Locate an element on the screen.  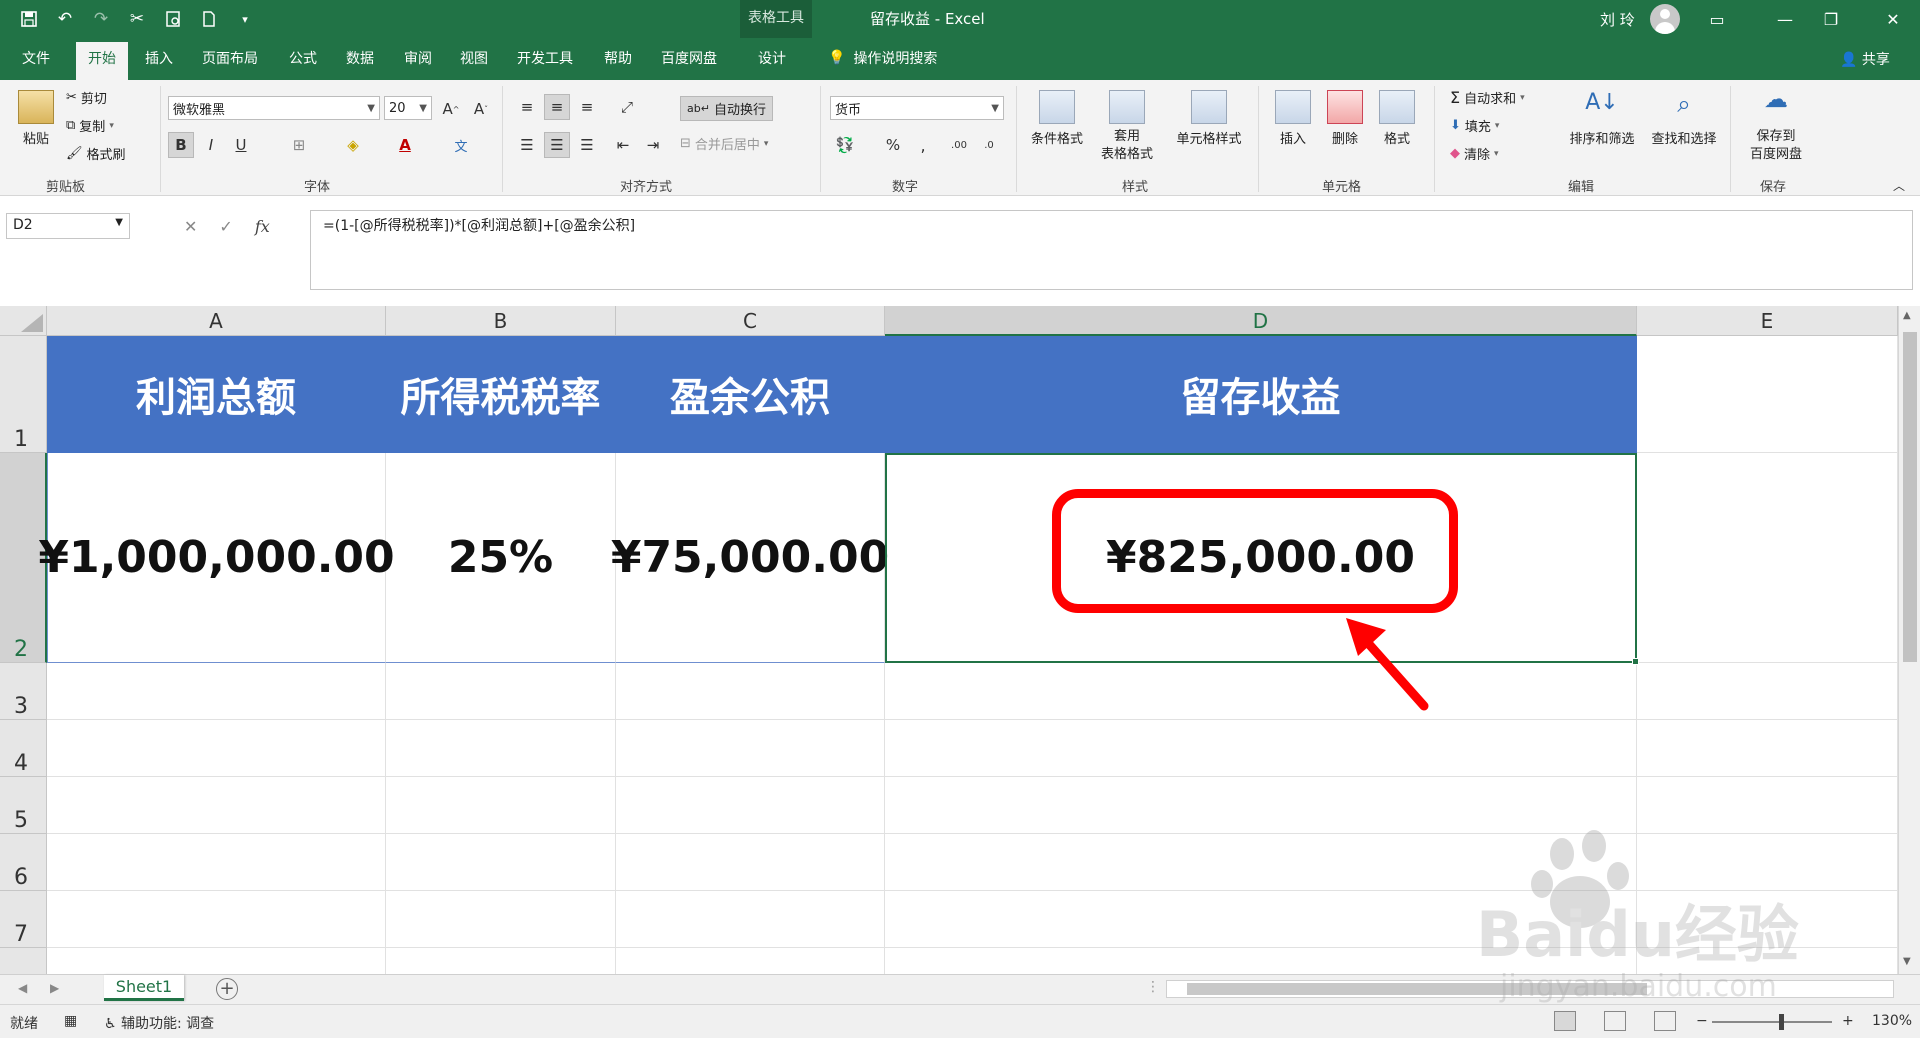
copy-button: ⧉ 复制 ▾ is located at coordinates (90, 125).